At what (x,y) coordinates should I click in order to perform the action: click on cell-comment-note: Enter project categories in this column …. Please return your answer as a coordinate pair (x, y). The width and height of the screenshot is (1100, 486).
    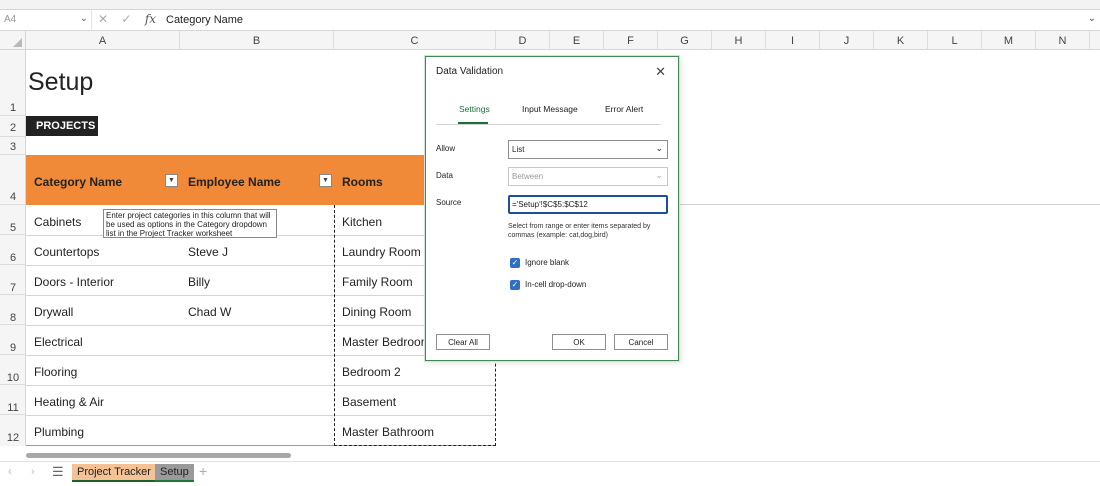
    Looking at the image, I should click on (190, 223).